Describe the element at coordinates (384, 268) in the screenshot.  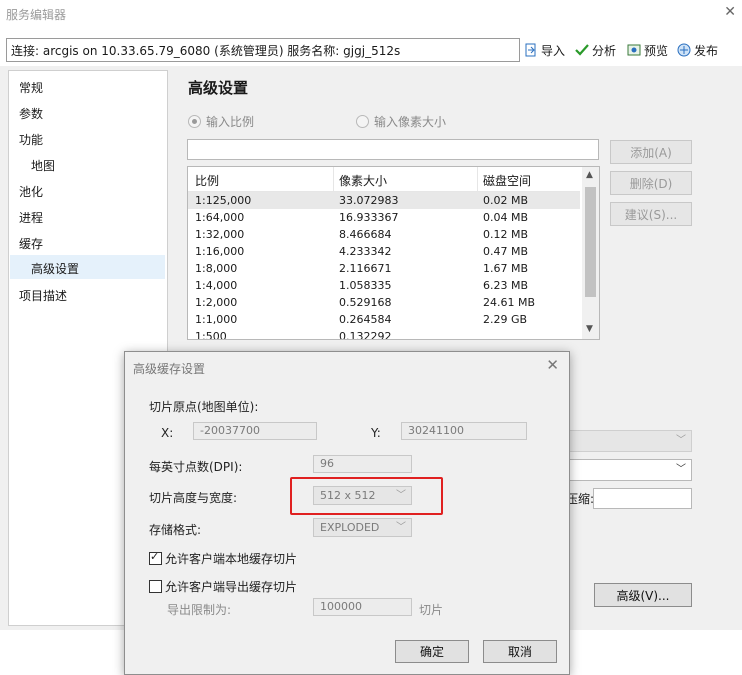
I see `table-row: 1:8,000 2.116671 1.67 MB` at that location.